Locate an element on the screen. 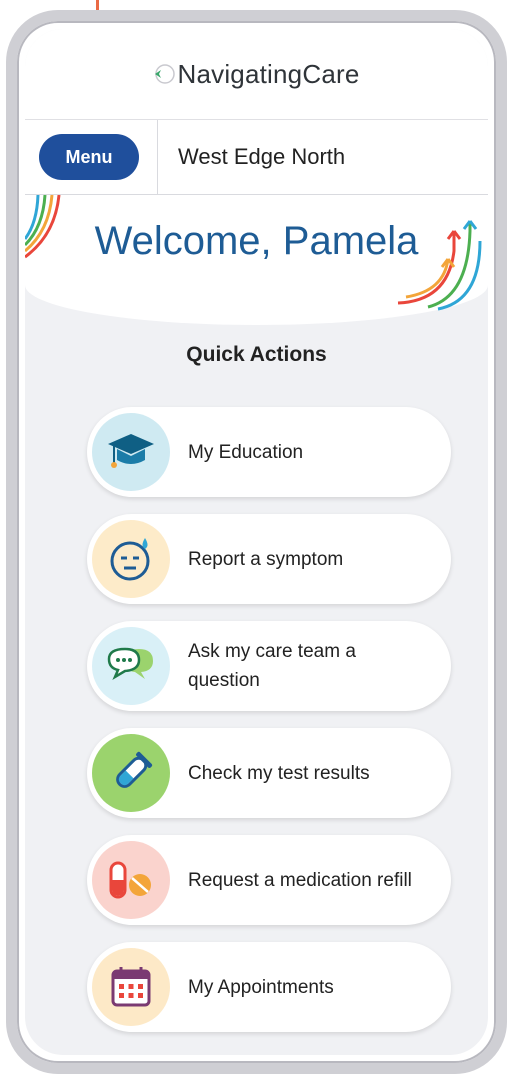  logo-mark-icon is located at coordinates (164, 74).